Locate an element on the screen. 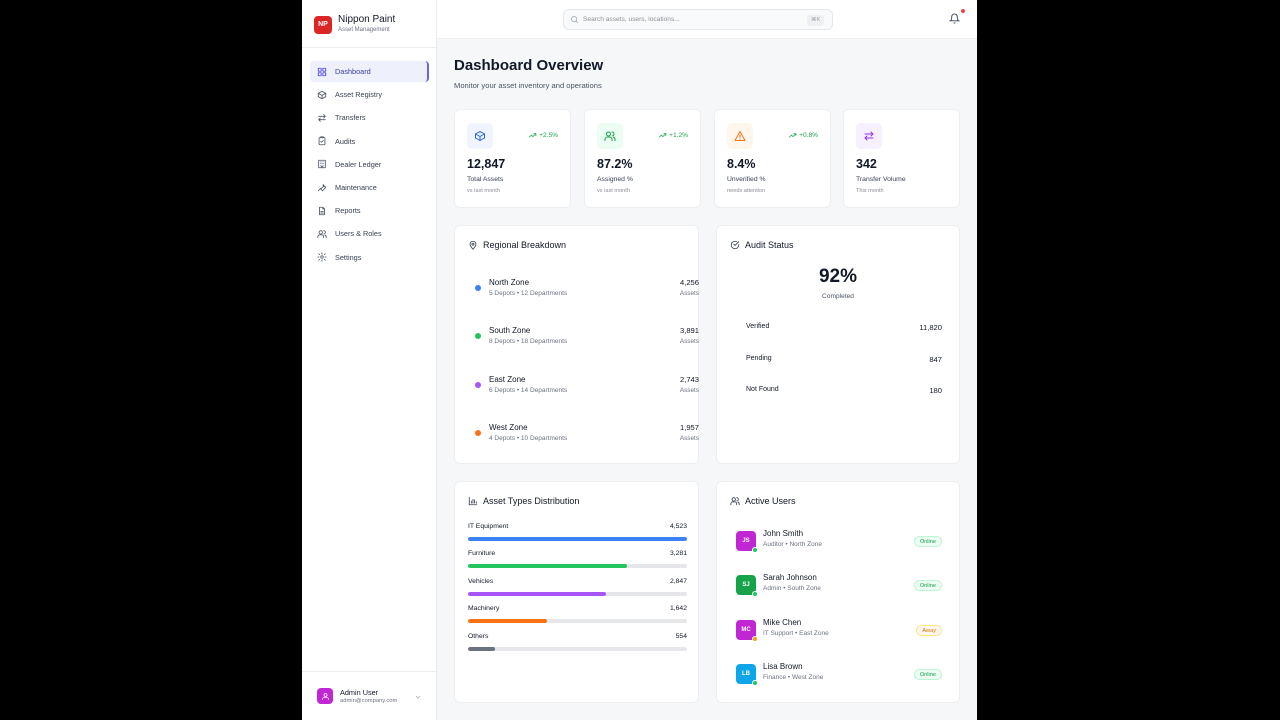  sidebar-item-reports: Reports is located at coordinates (369, 210).